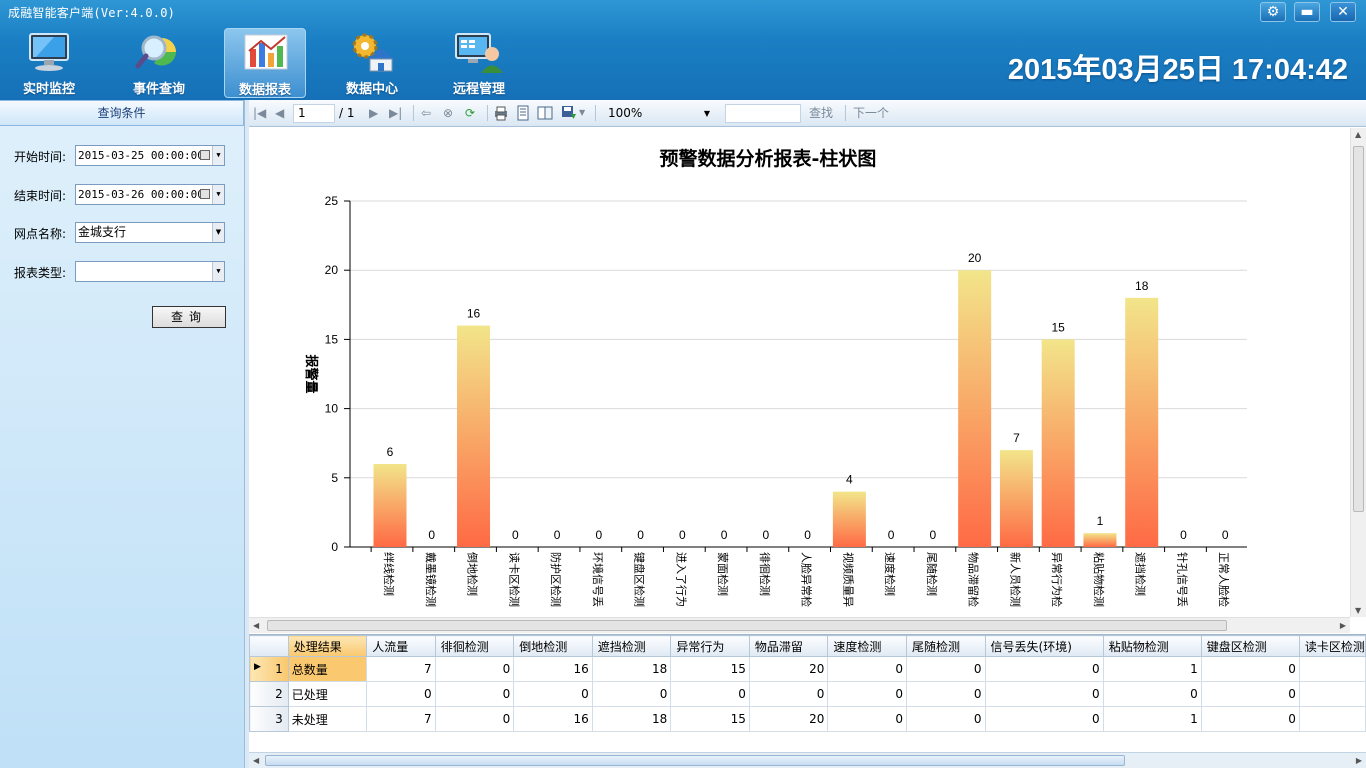  I want to click on column-header: 尾随检测, so click(945, 646).